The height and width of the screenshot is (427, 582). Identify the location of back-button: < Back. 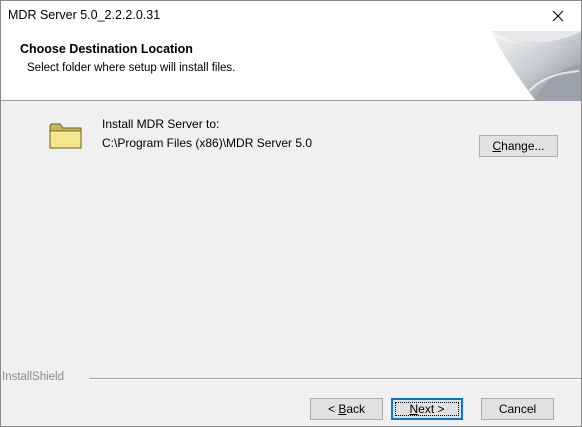
(346, 409).